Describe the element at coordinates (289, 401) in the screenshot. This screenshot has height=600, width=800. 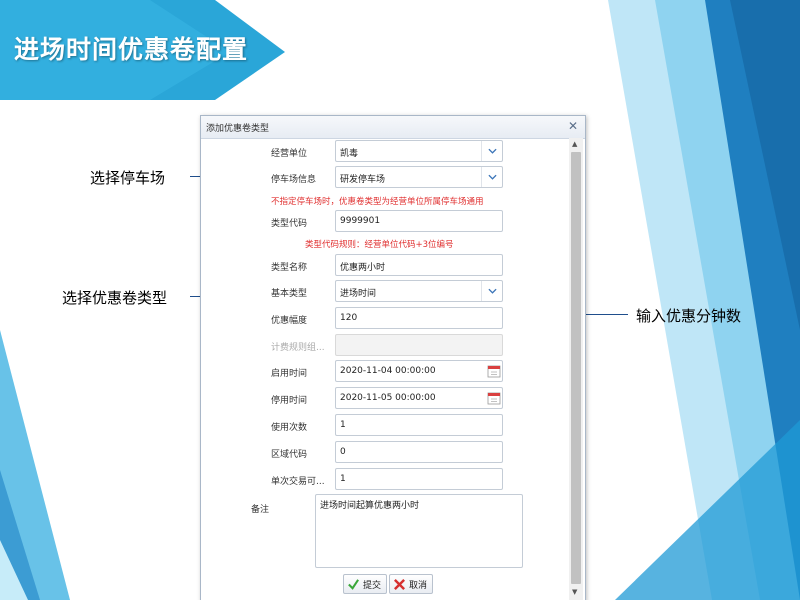
I see `stop-time-label: 停用时间` at that location.